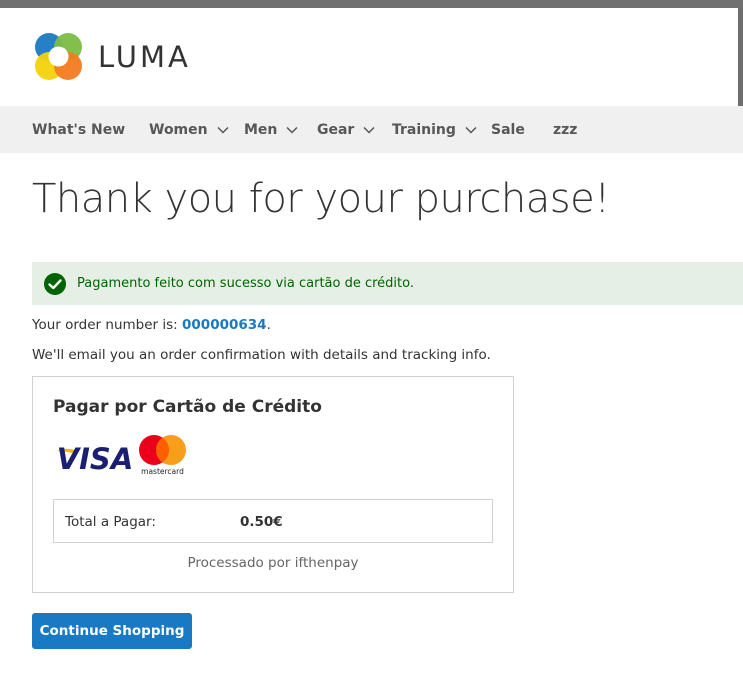  I want to click on nav-item-zzz: zzz, so click(565, 129).